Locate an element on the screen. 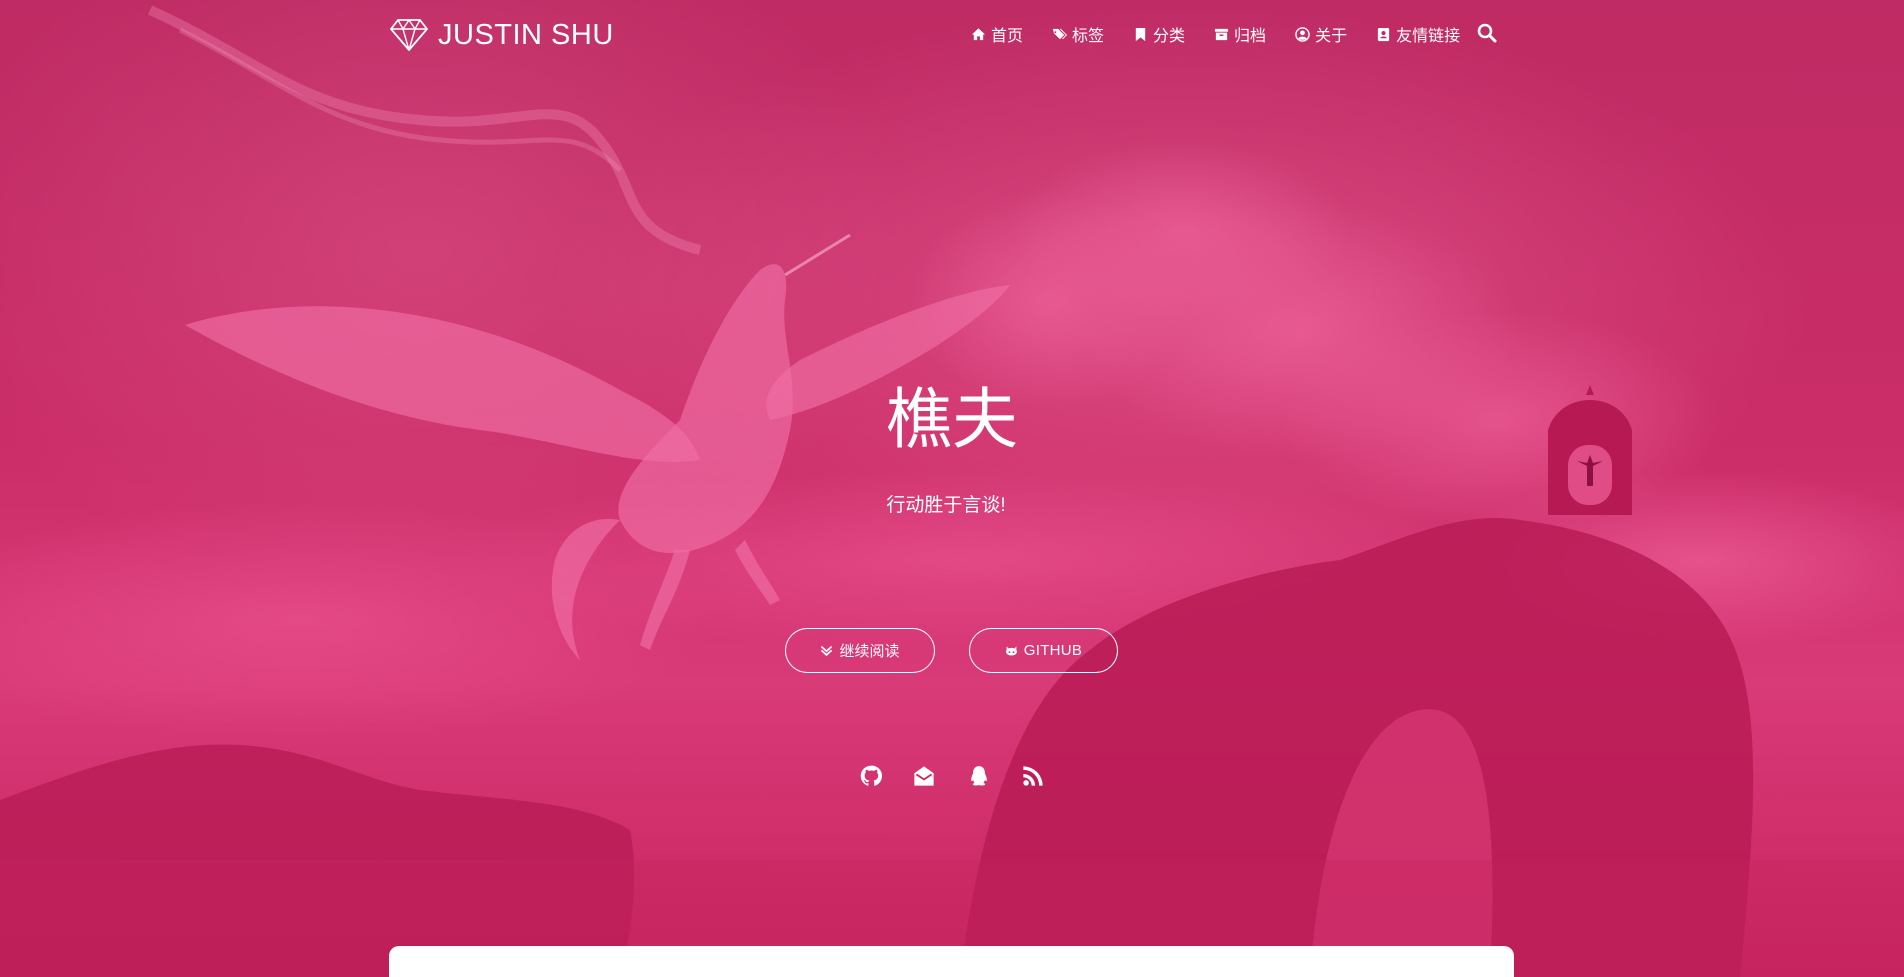  rss-feed-icon is located at coordinates (1033, 776).